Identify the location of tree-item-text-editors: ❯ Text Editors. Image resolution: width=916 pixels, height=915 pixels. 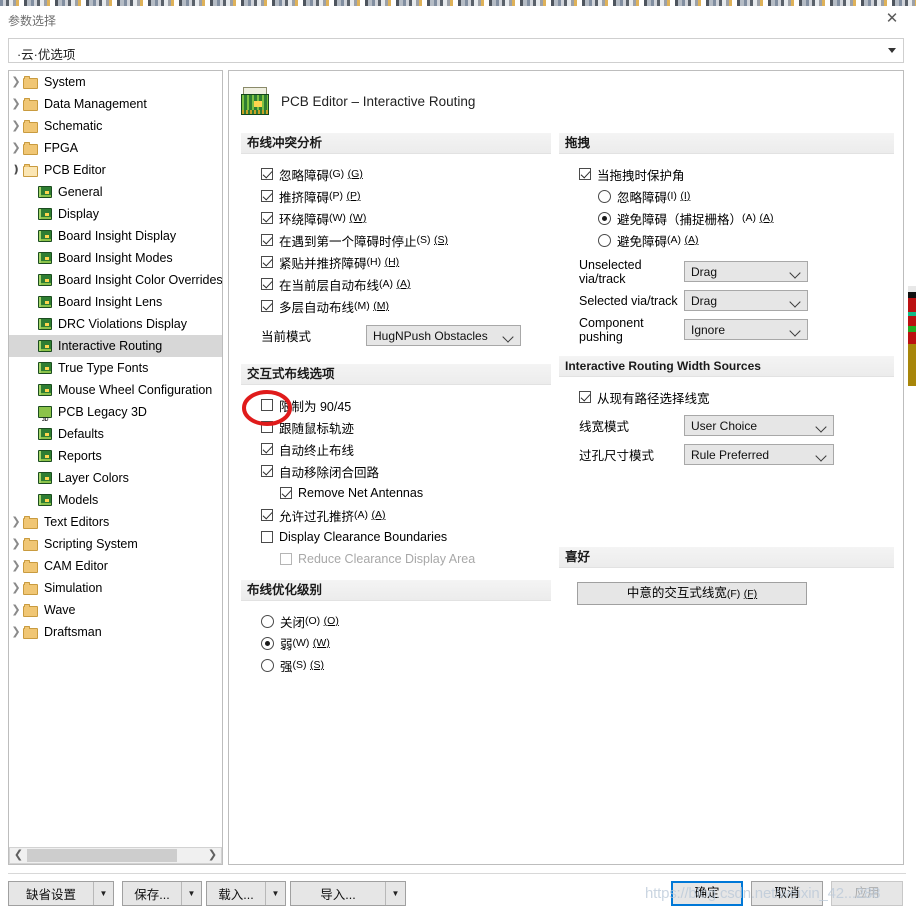
(115, 522).